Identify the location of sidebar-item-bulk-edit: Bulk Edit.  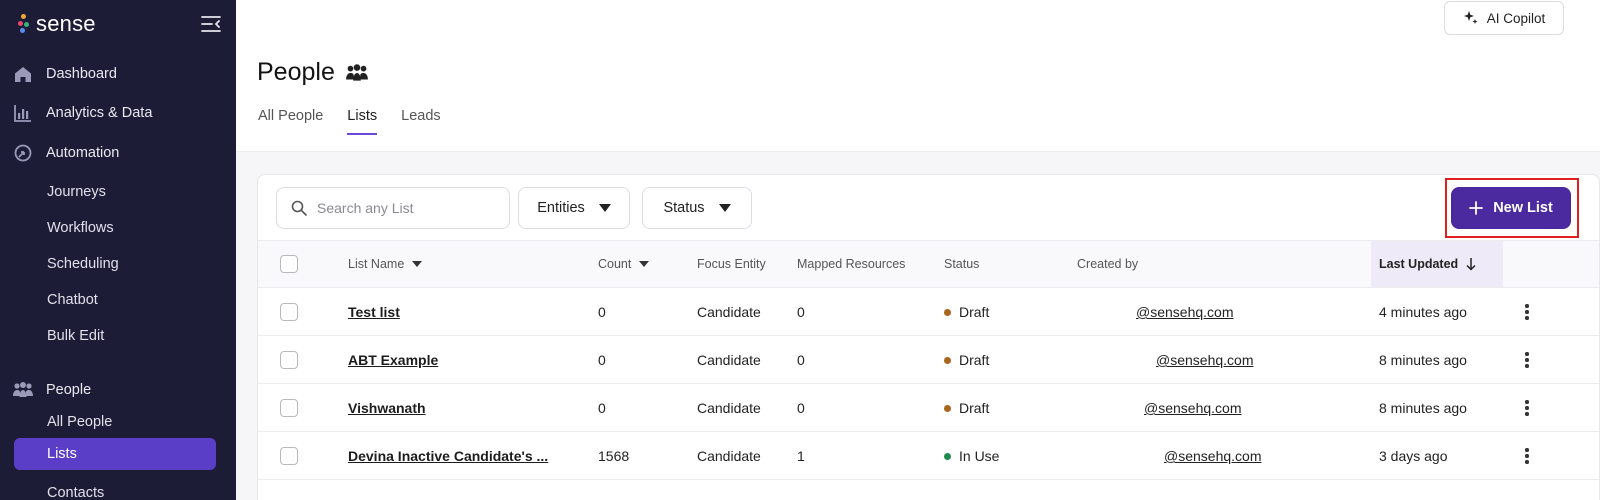
(75, 336).